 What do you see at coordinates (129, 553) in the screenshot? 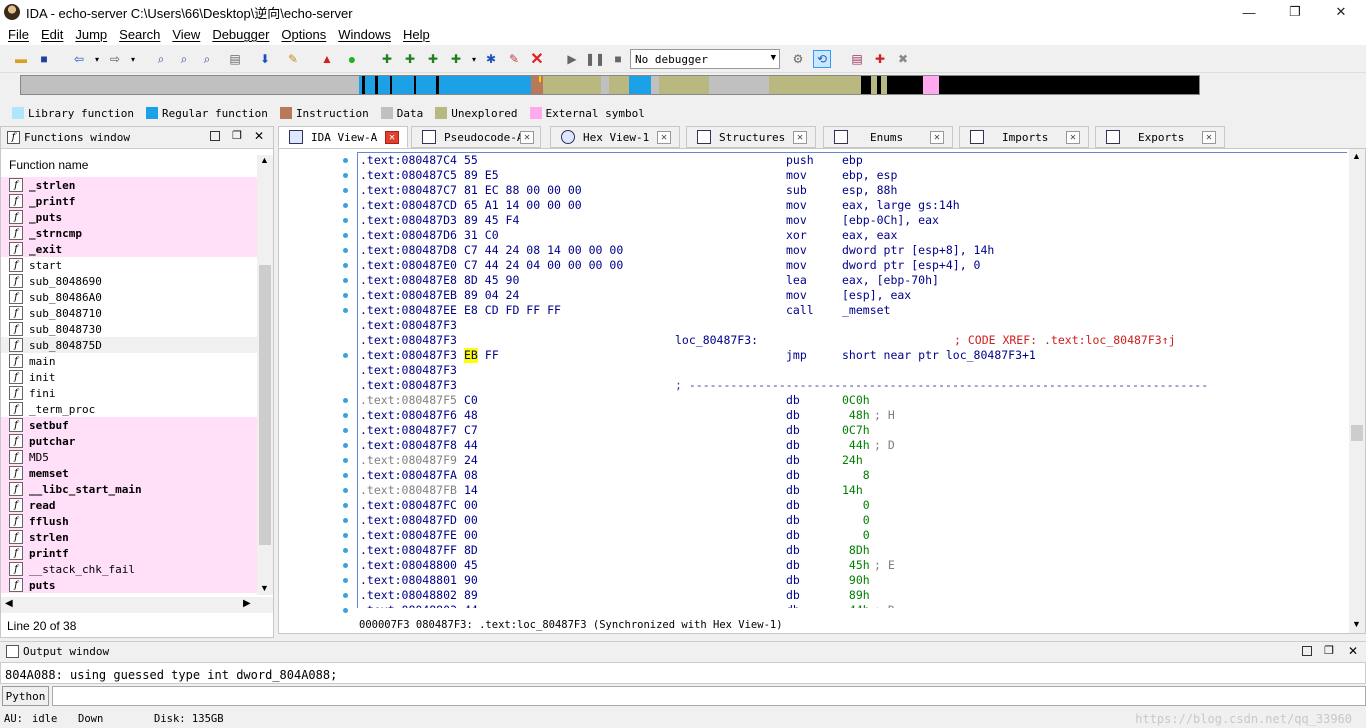
I see `function-list-item: f printf` at bounding box center [129, 553].